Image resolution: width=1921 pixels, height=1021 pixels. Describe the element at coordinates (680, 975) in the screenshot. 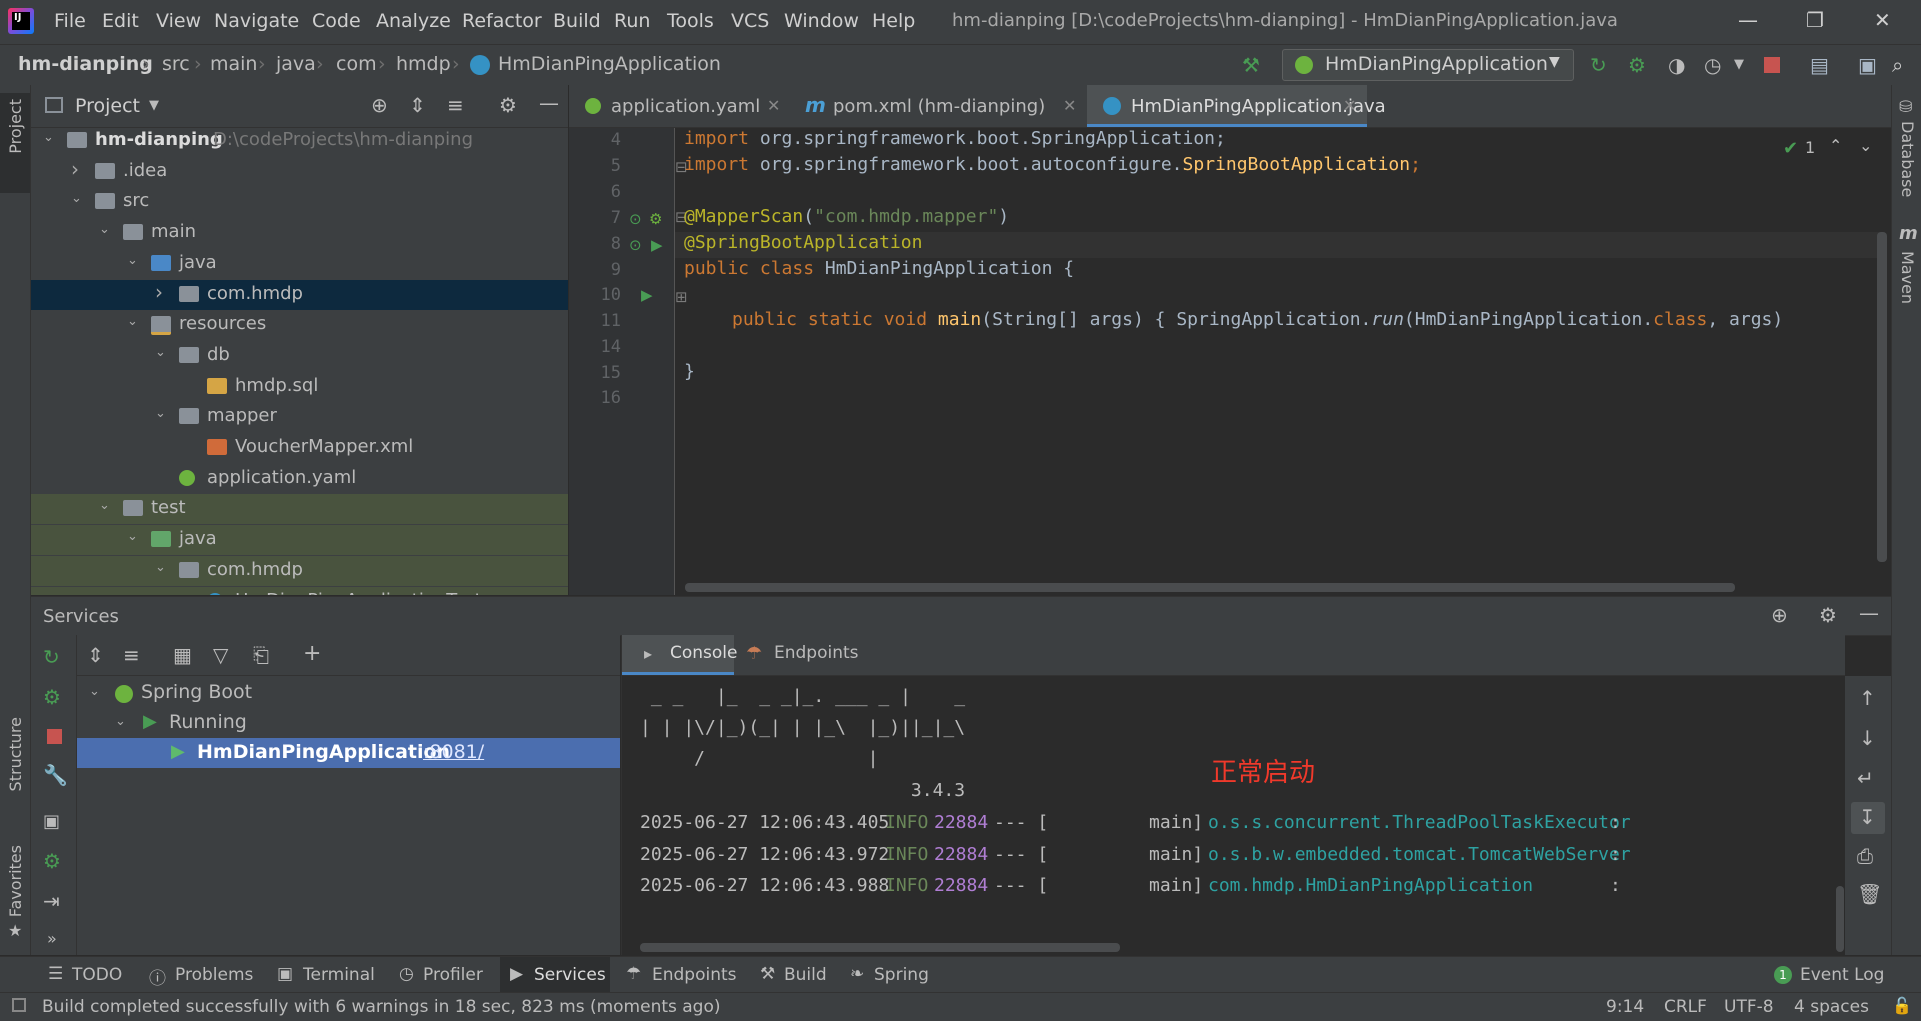

I see `tool-endpoints: ☂ Endpoints` at that location.